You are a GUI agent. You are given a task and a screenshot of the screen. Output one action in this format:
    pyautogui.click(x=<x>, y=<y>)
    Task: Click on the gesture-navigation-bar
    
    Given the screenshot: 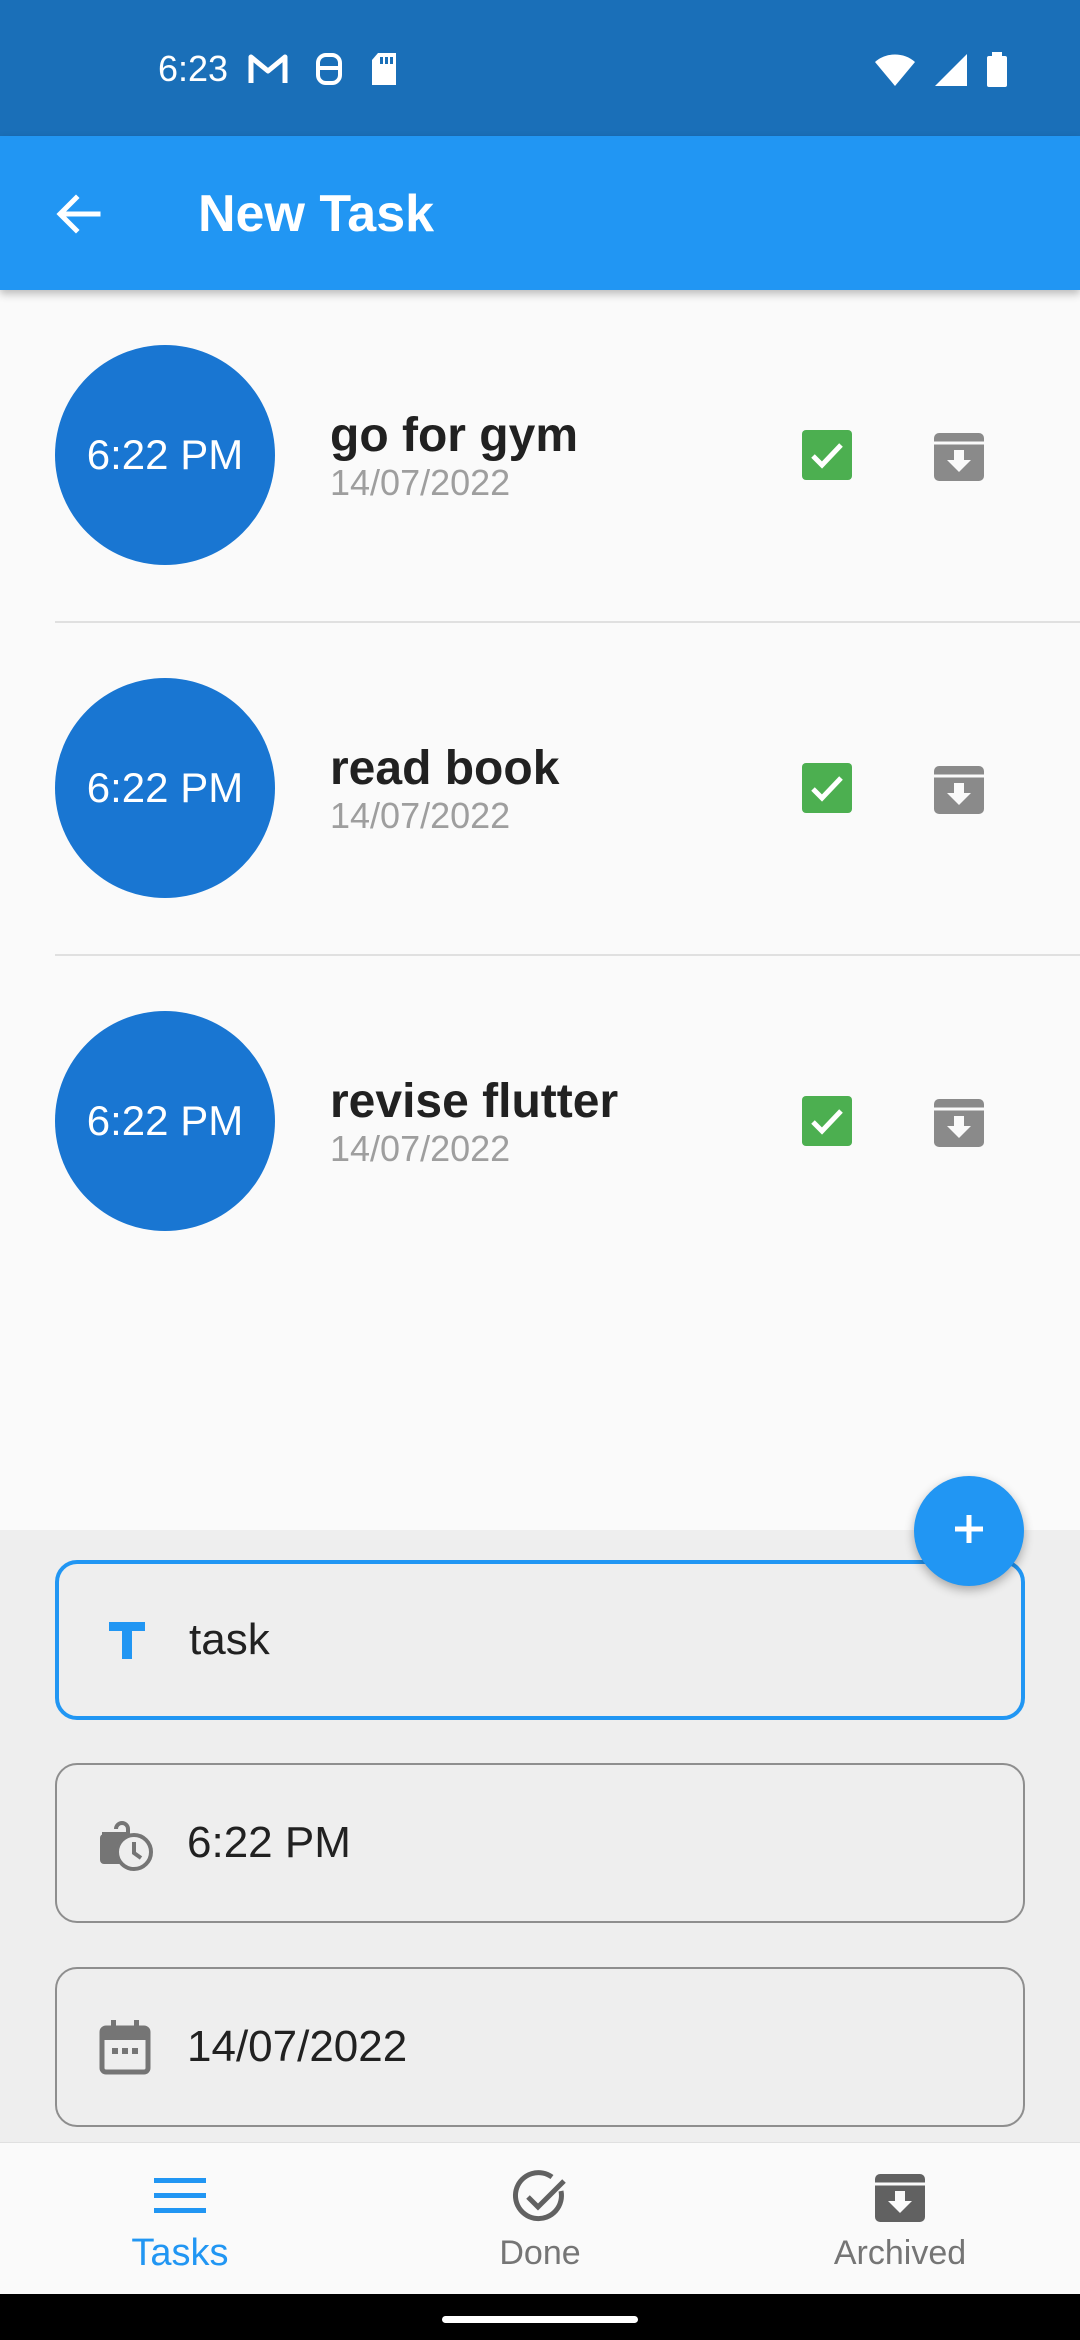 What is the action you would take?
    pyautogui.click(x=540, y=2317)
    